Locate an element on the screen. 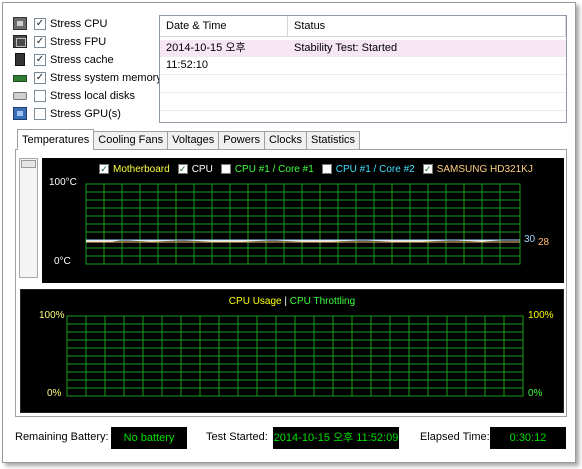 The width and height of the screenshot is (582, 469). cpu-icon is located at coordinates (20, 23).